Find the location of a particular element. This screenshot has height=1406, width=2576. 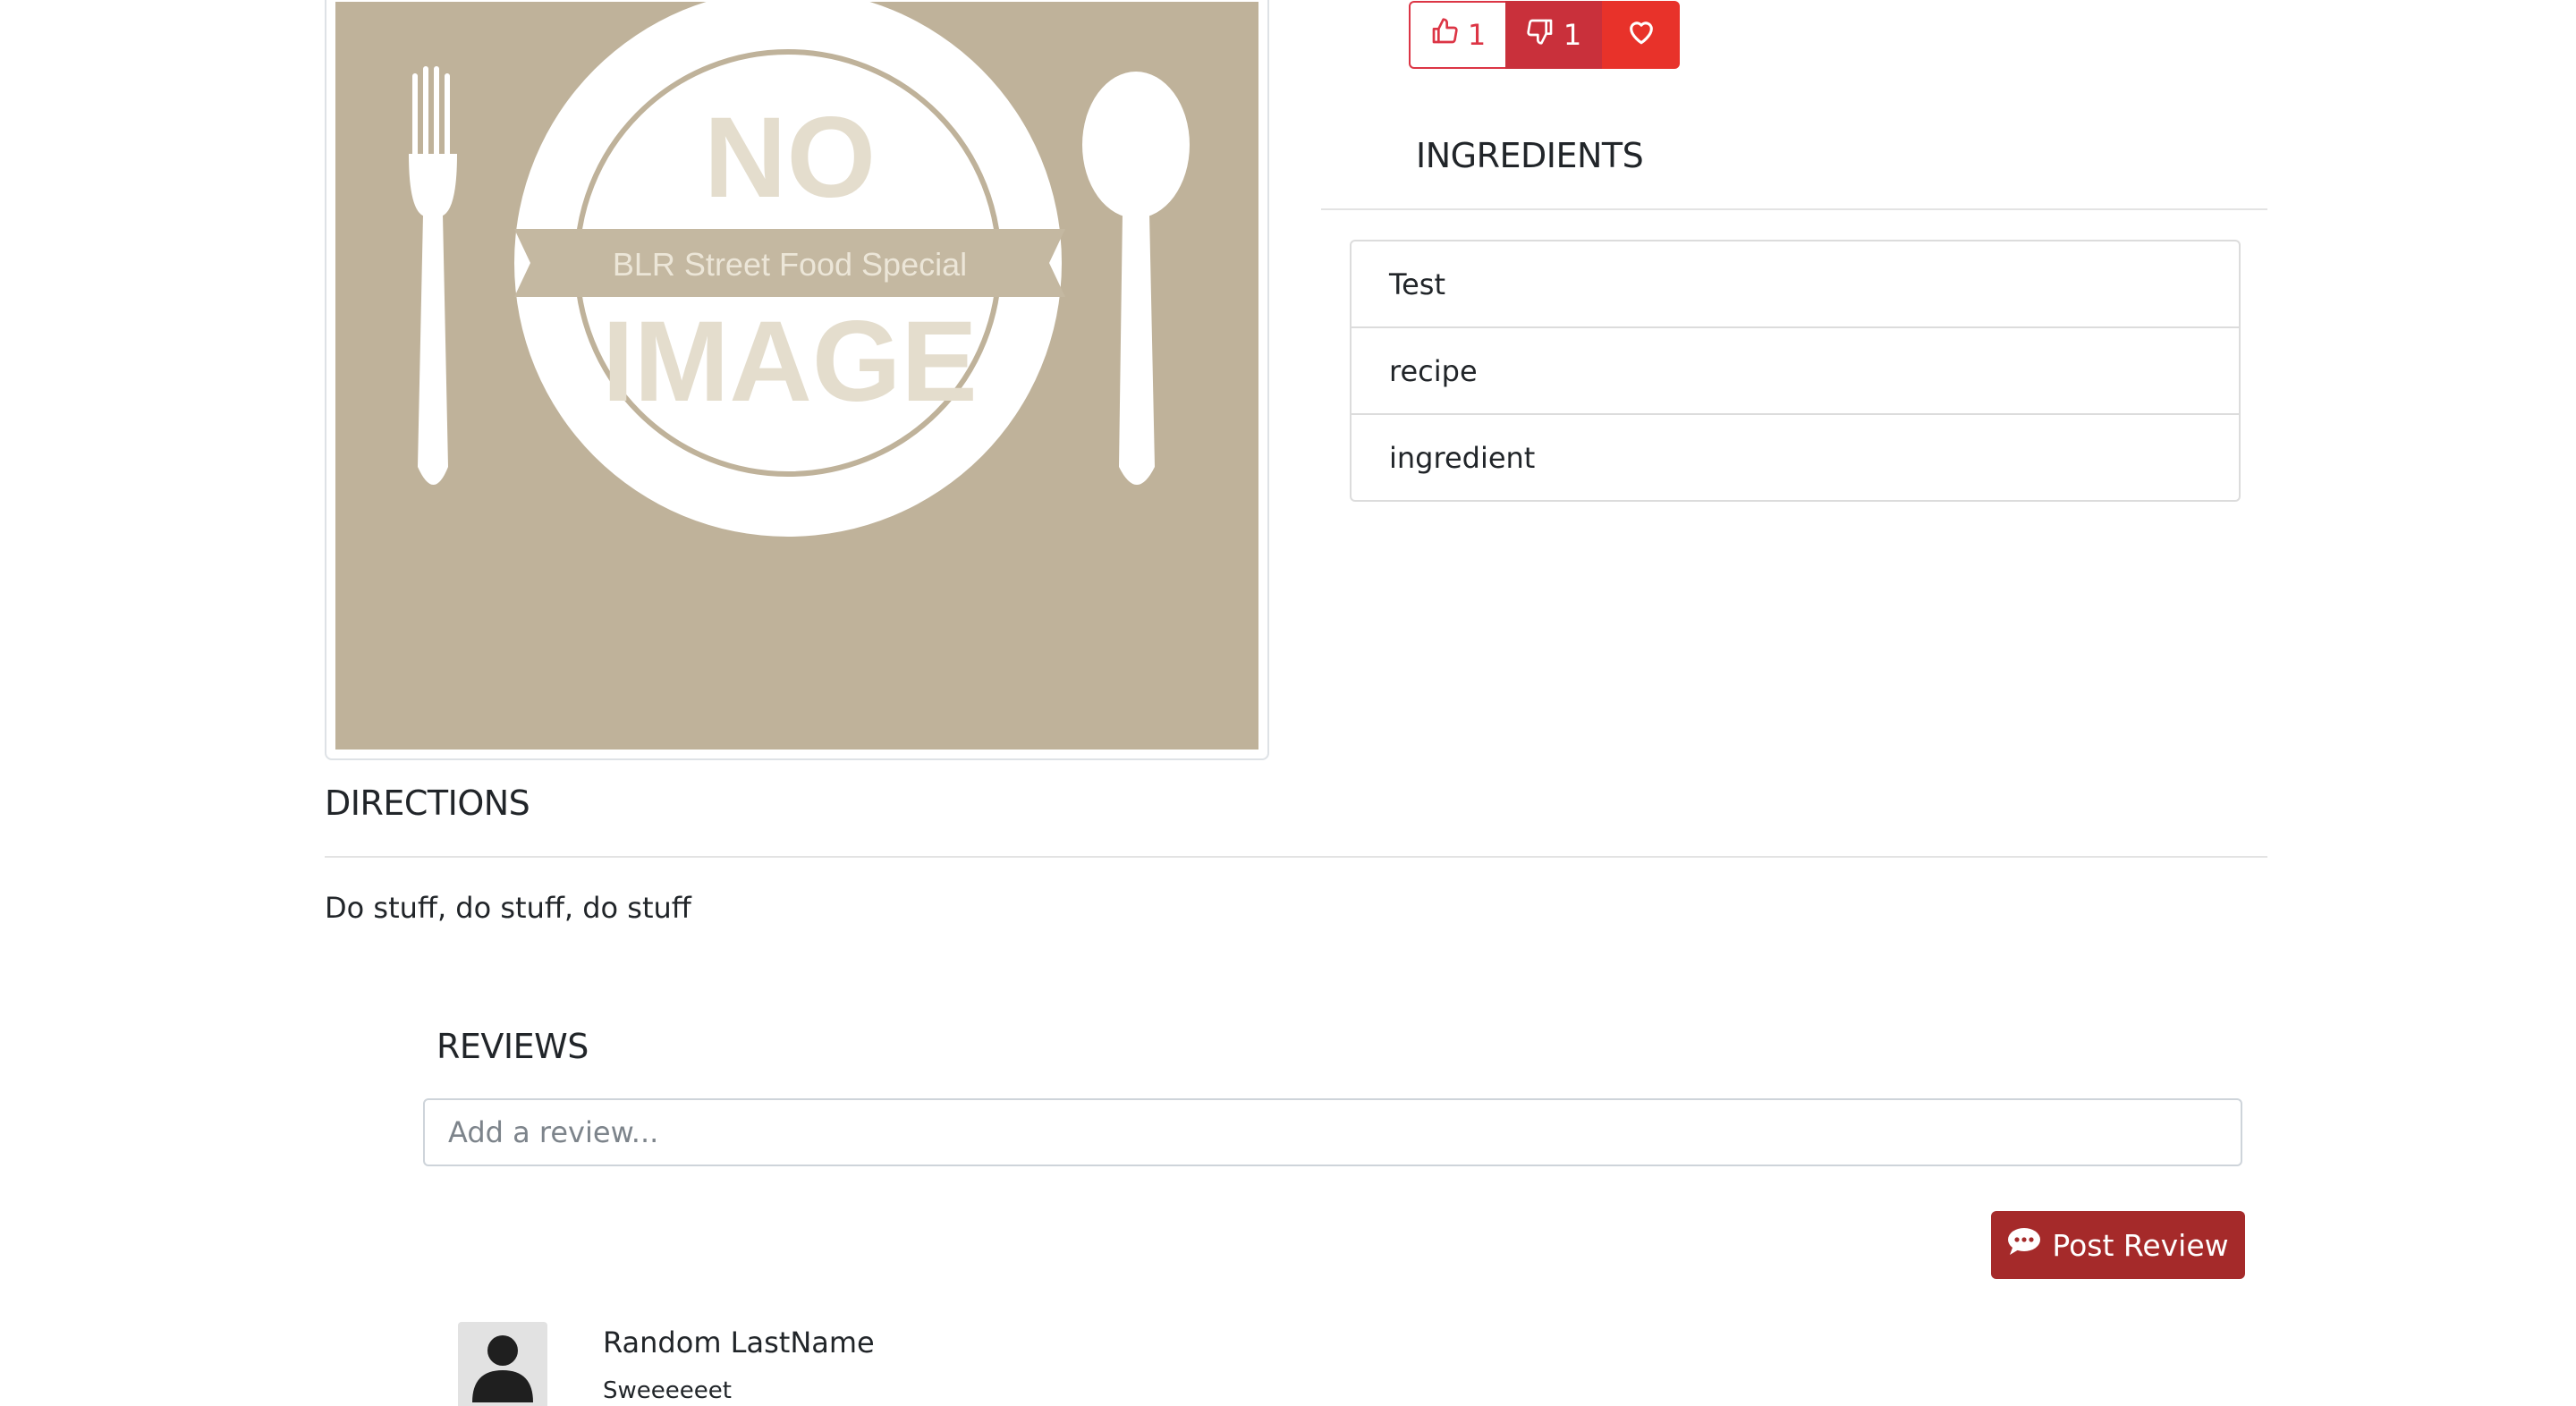

ingredients-heading: INGREDIENTS is located at coordinates (1530, 155).